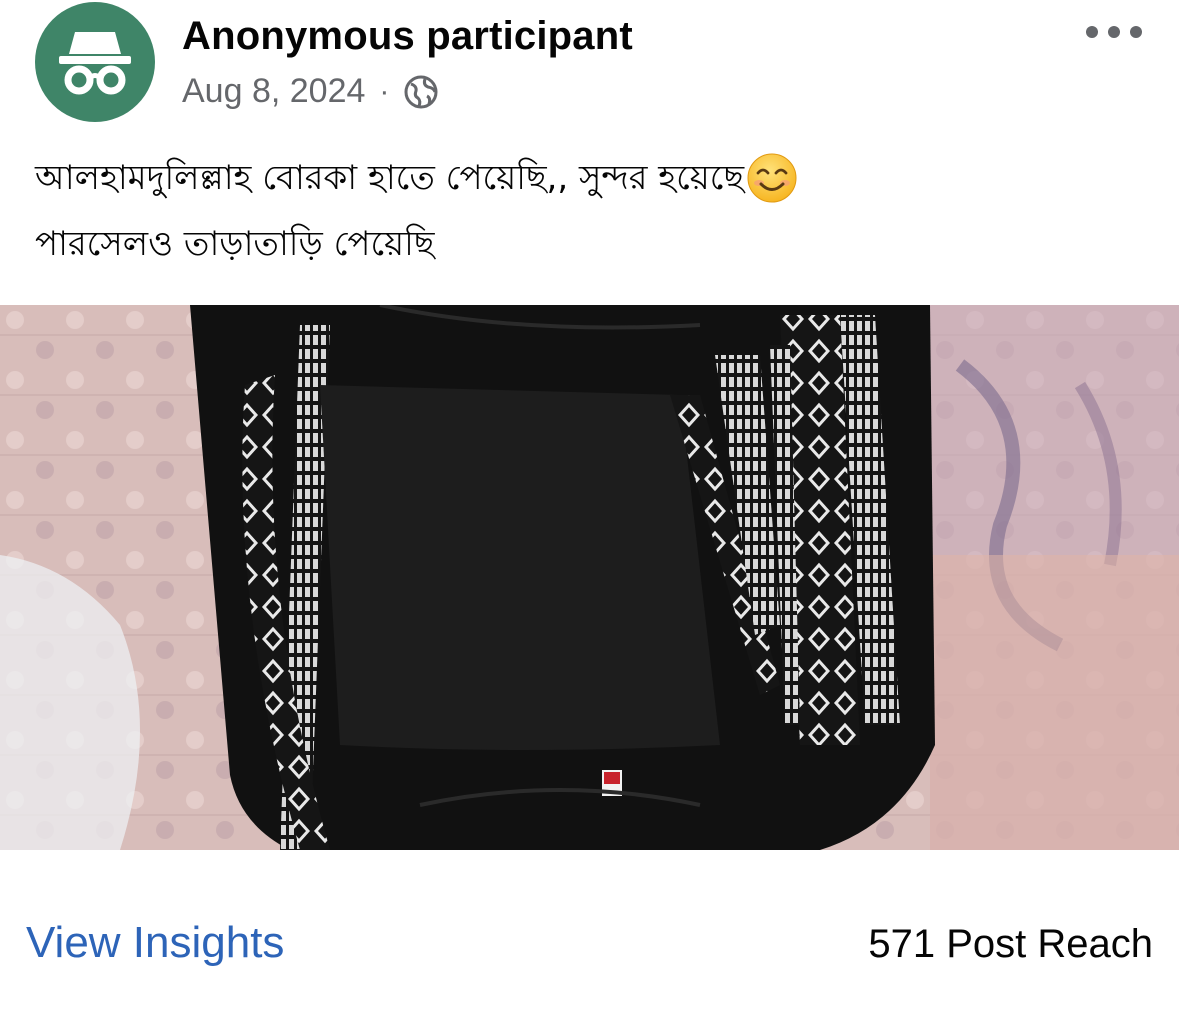 This screenshot has height=1022, width=1179. Describe the element at coordinates (421, 91) in the screenshot. I see `globe-icon` at that location.